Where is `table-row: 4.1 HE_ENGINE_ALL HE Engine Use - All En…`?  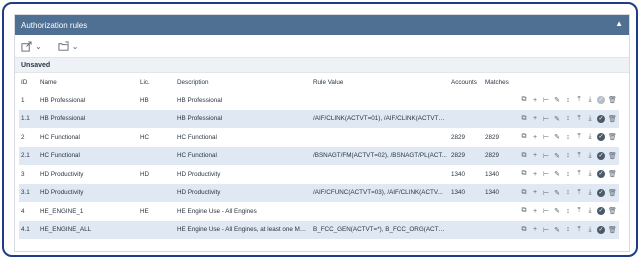
table-row: 4.1 HE_ENGINE_ALL HE Engine Use - All En… is located at coordinates (319, 229).